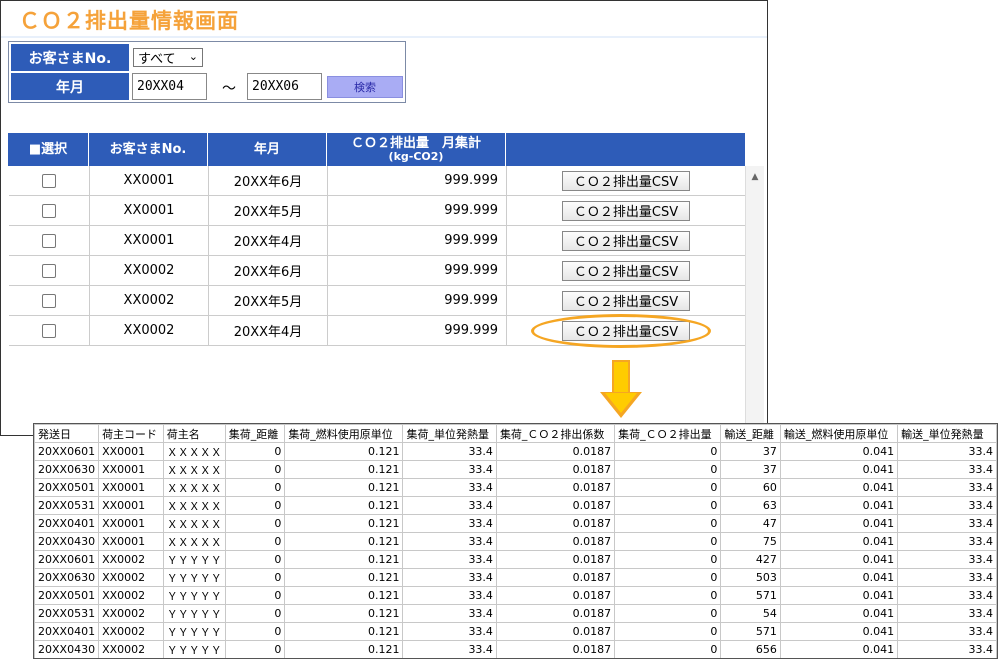 The width and height of the screenshot is (1000, 661). What do you see at coordinates (67, 451) in the screenshot?
I see `csv-cell: 20XX0601` at bounding box center [67, 451].